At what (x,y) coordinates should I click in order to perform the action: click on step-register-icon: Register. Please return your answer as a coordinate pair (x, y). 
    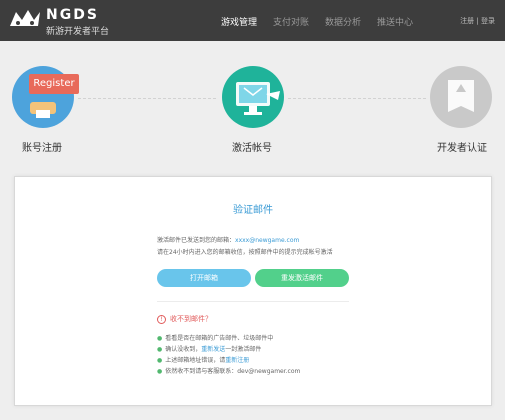
    Looking at the image, I should click on (45, 97).